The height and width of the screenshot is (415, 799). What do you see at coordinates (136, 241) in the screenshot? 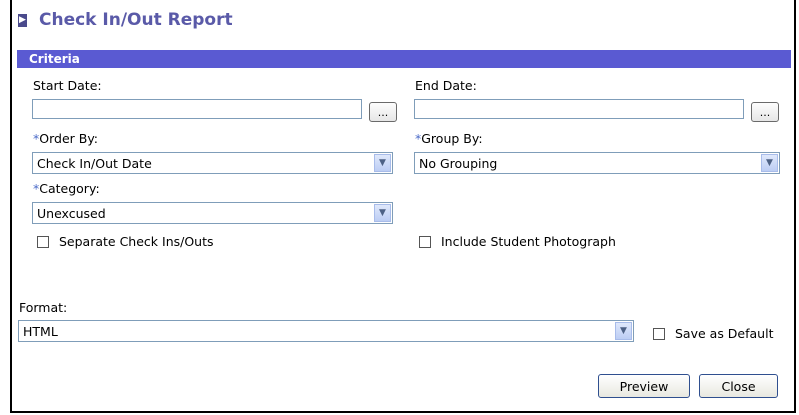
I see `separate-check-ins-outs-label: Separate Check Ins/Outs` at bounding box center [136, 241].